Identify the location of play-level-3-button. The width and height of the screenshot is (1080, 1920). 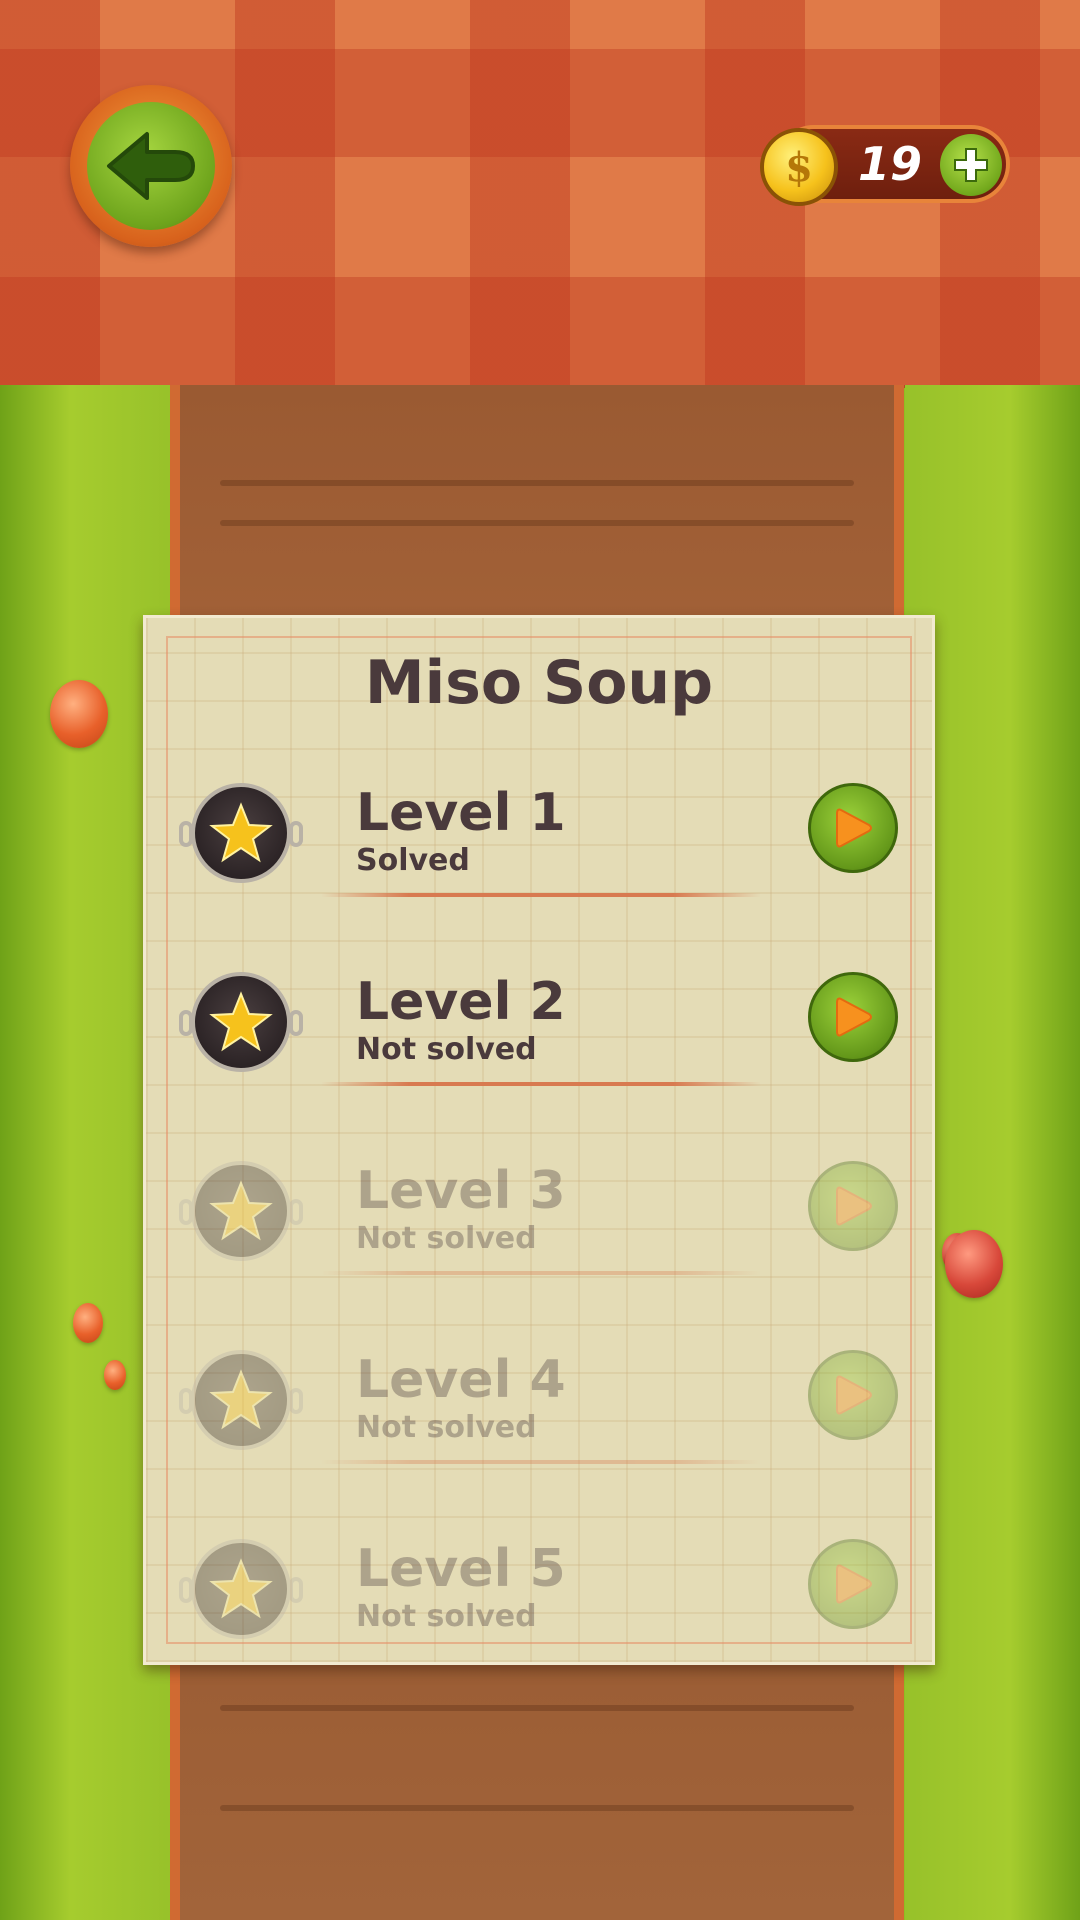
(853, 1206).